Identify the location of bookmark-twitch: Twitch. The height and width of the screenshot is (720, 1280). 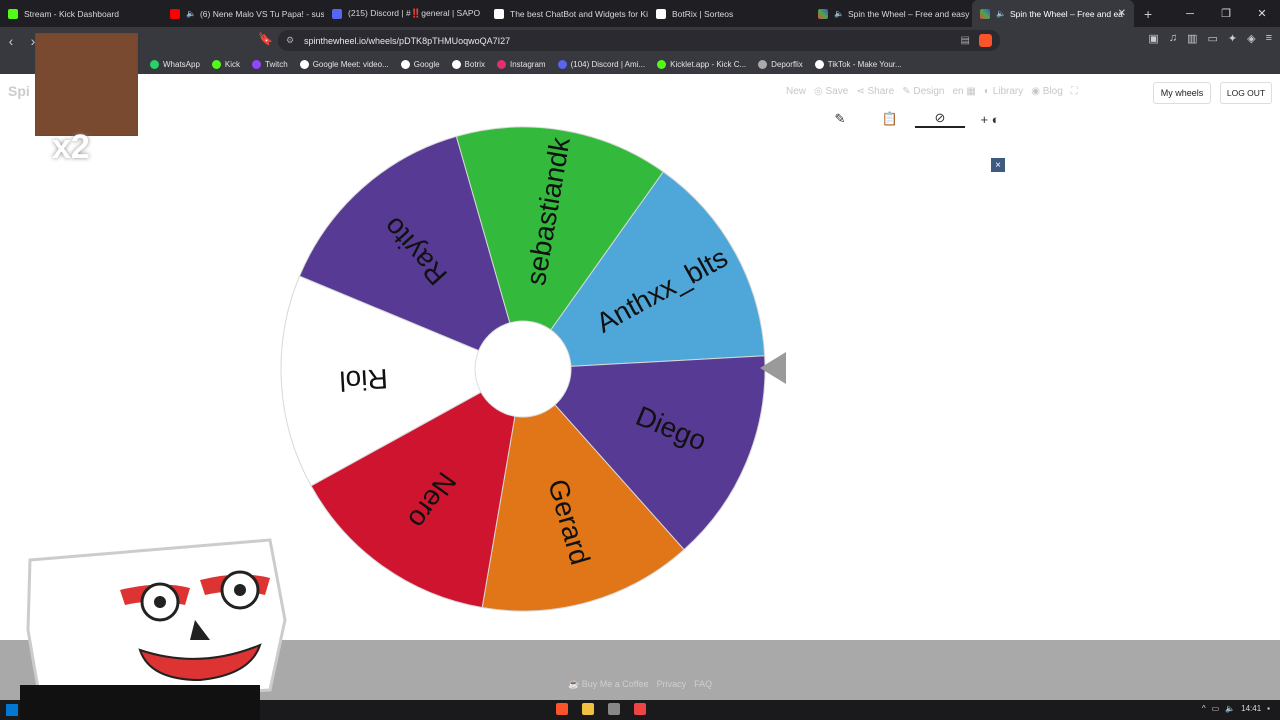
(270, 64).